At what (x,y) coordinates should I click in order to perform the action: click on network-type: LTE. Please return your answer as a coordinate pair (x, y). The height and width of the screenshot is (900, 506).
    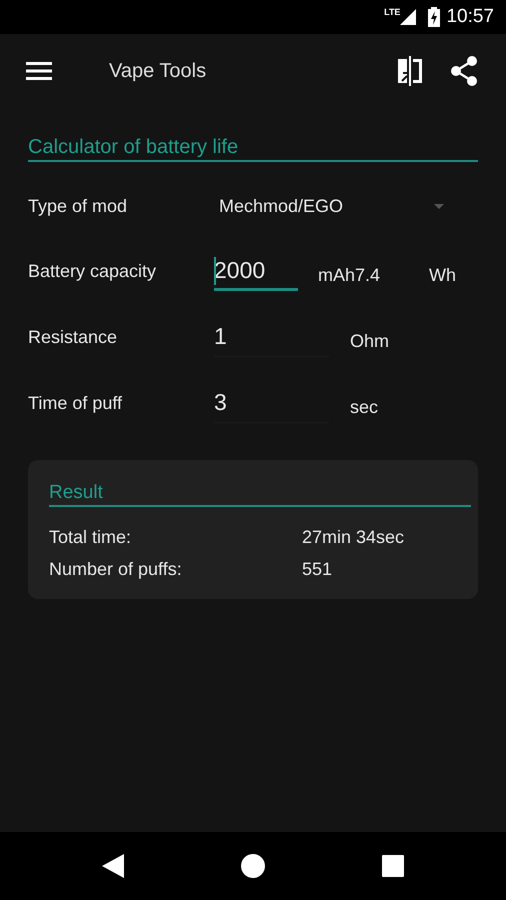
    Looking at the image, I should click on (392, 12).